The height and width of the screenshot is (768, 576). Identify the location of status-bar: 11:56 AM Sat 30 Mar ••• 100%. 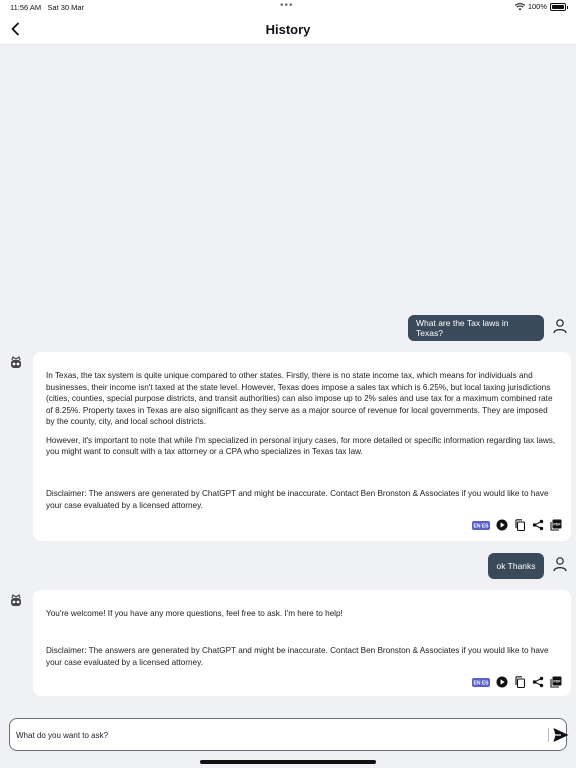
(288, 7).